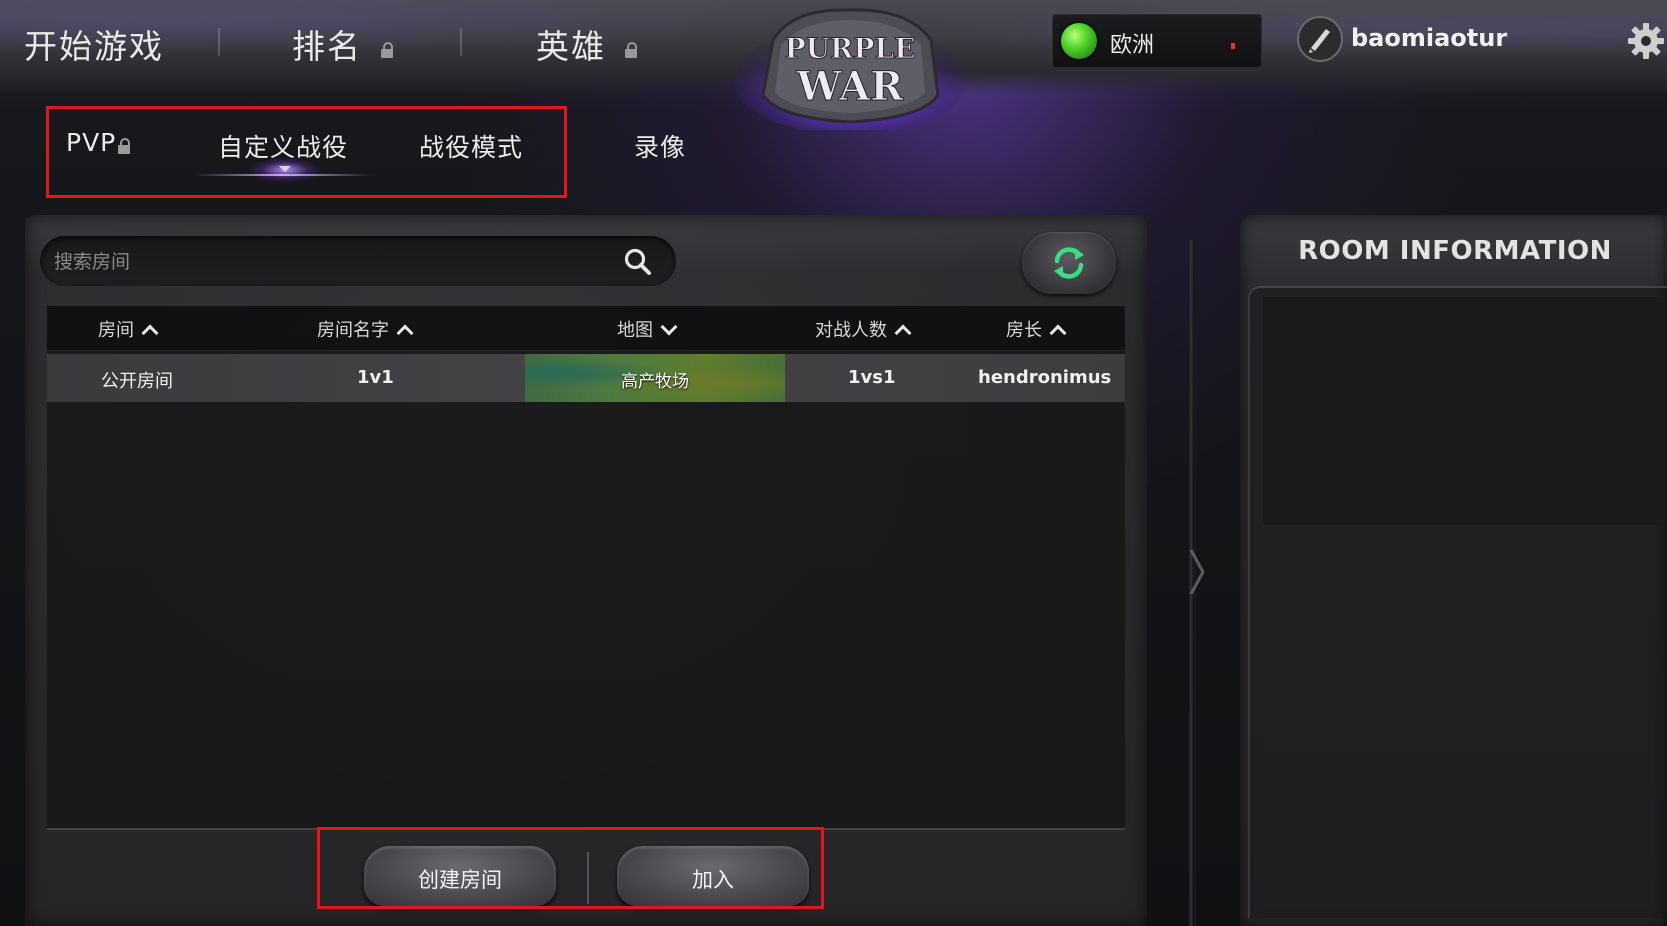  I want to click on cell-map-name: 高产牧场, so click(655, 382).